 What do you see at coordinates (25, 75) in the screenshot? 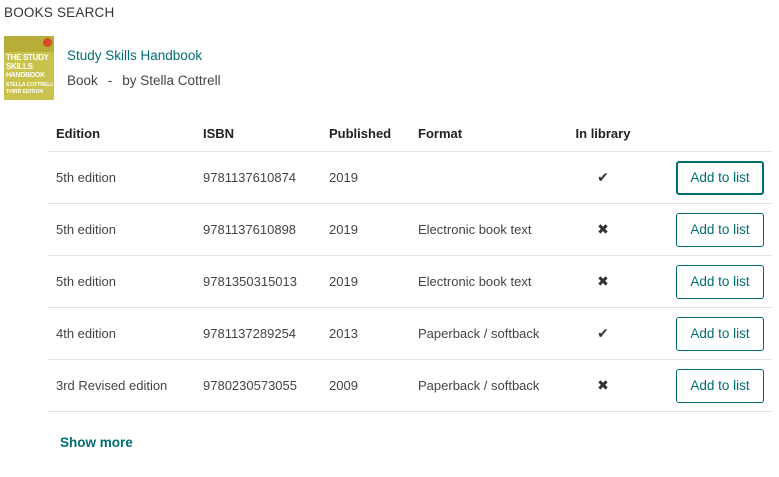
I see `cover-title-line-3: HANDBOOK` at bounding box center [25, 75].